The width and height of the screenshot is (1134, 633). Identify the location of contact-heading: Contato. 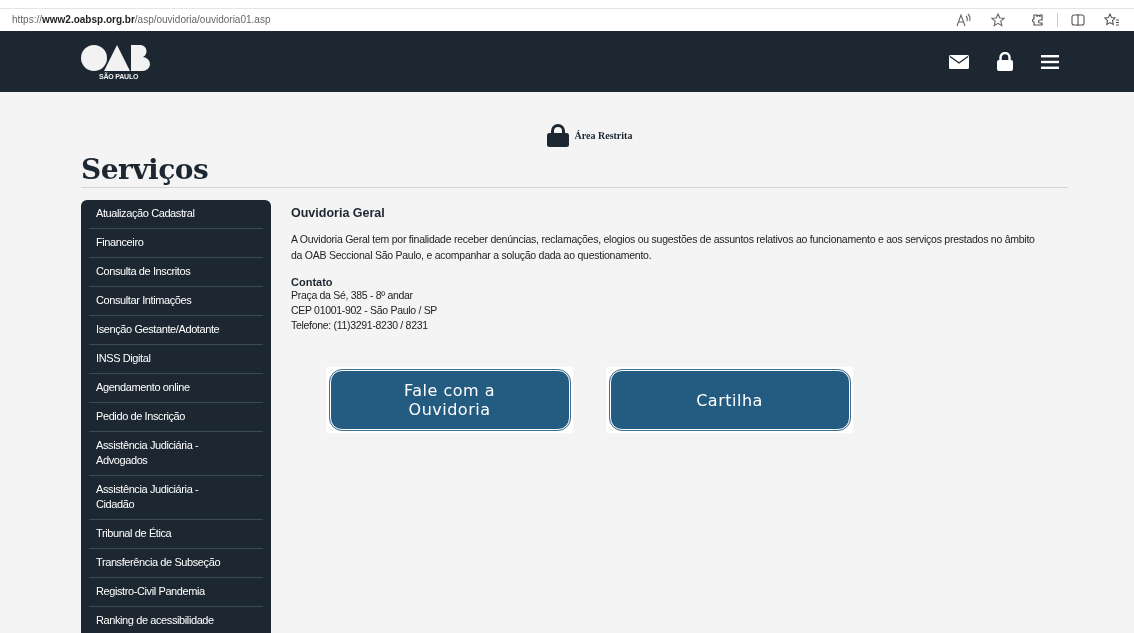
(312, 282).